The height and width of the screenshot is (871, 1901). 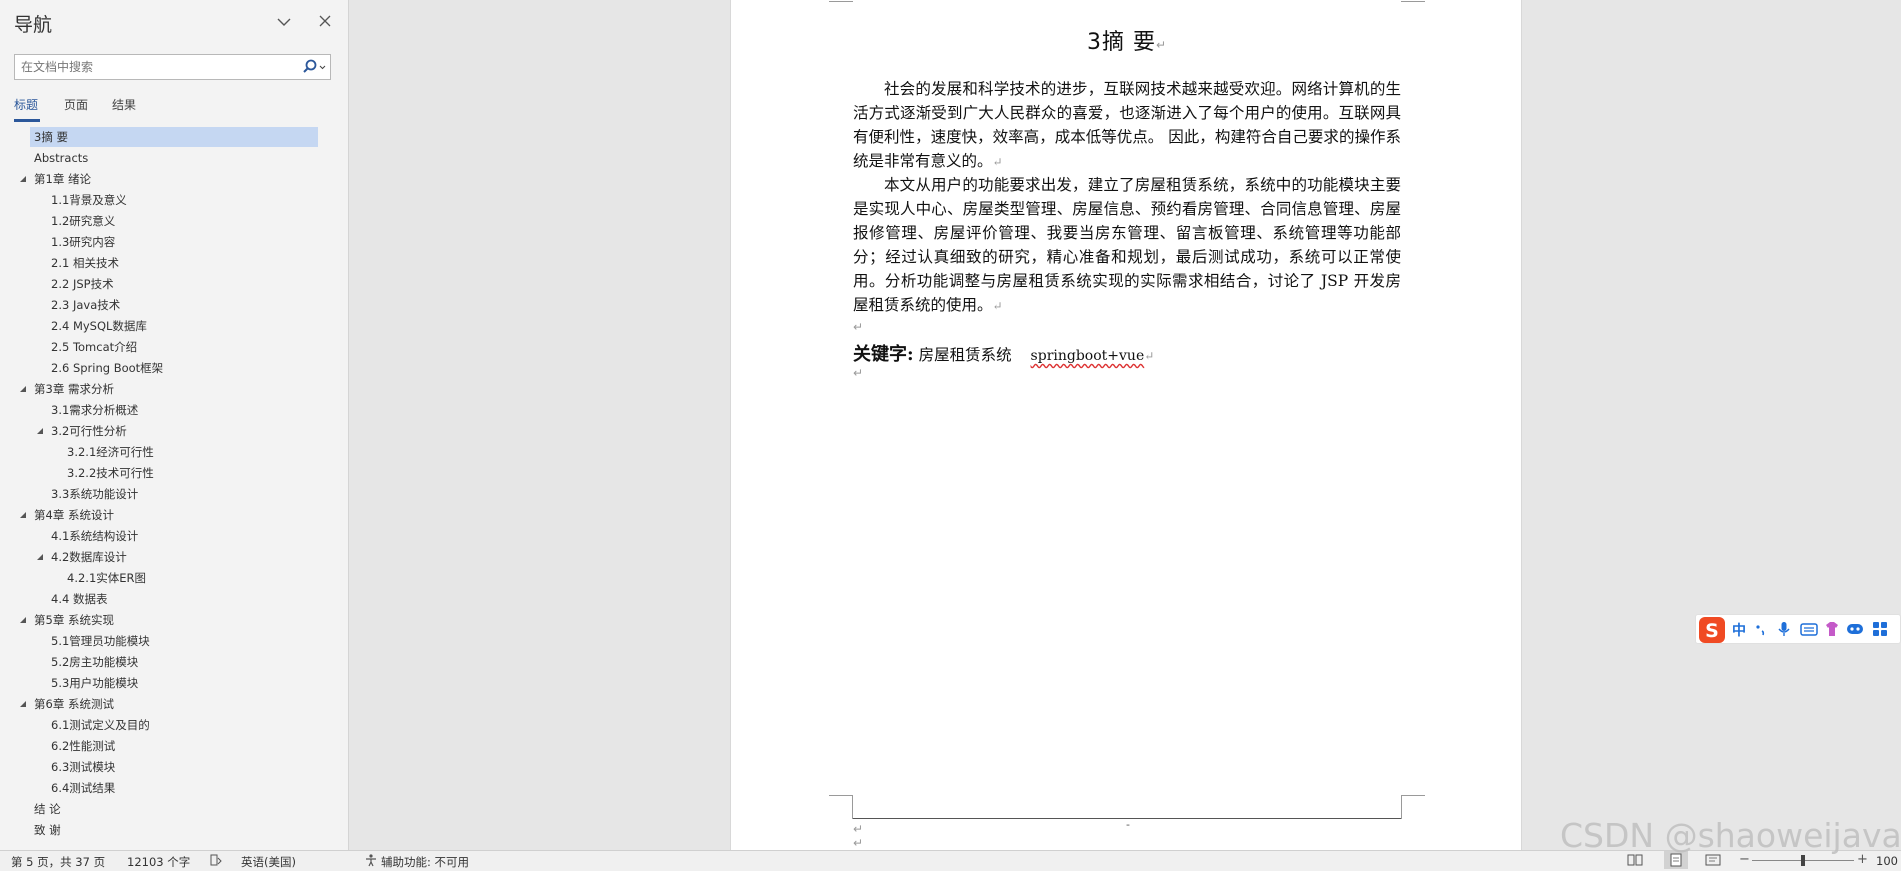 What do you see at coordinates (425, 862) in the screenshot?
I see `accessibility-status: 辅助功能: 不可用` at bounding box center [425, 862].